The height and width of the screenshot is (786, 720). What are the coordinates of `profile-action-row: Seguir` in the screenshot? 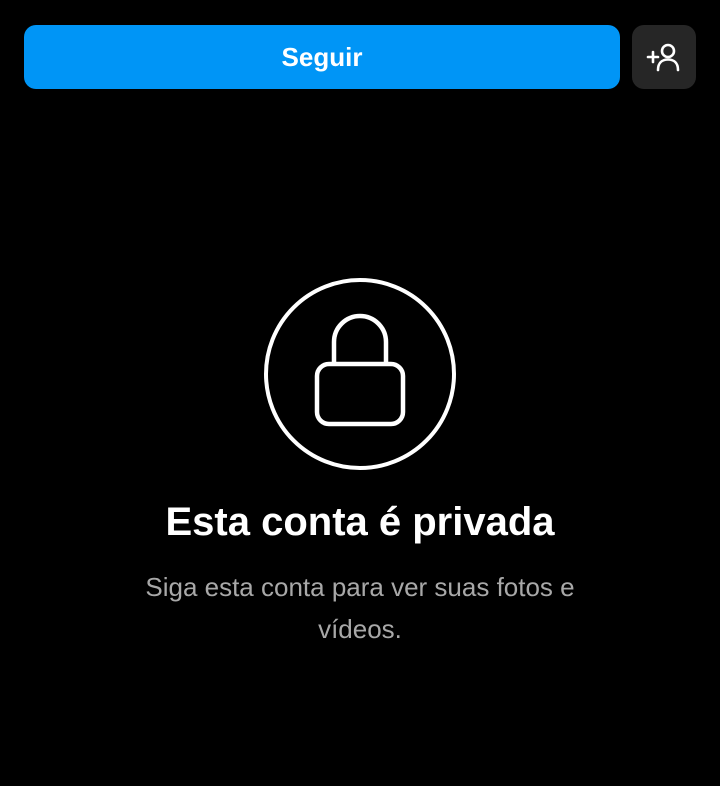 It's located at (360, 57).